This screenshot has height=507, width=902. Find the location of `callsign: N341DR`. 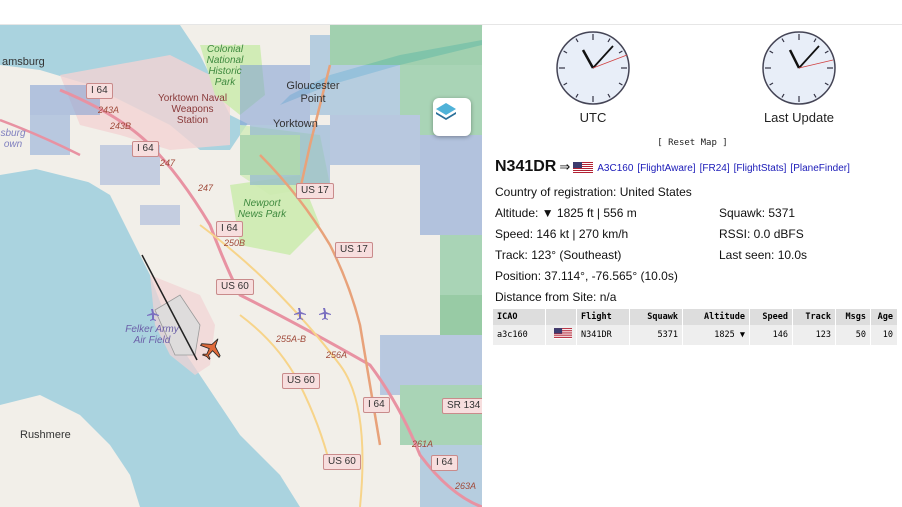

callsign: N341DR is located at coordinates (526, 166).